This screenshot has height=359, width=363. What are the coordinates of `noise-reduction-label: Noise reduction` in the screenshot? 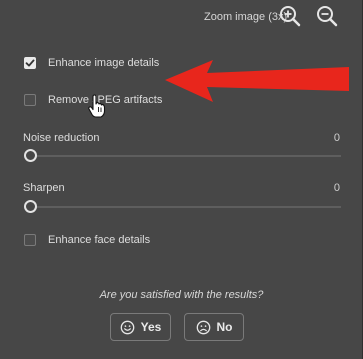 It's located at (61, 138).